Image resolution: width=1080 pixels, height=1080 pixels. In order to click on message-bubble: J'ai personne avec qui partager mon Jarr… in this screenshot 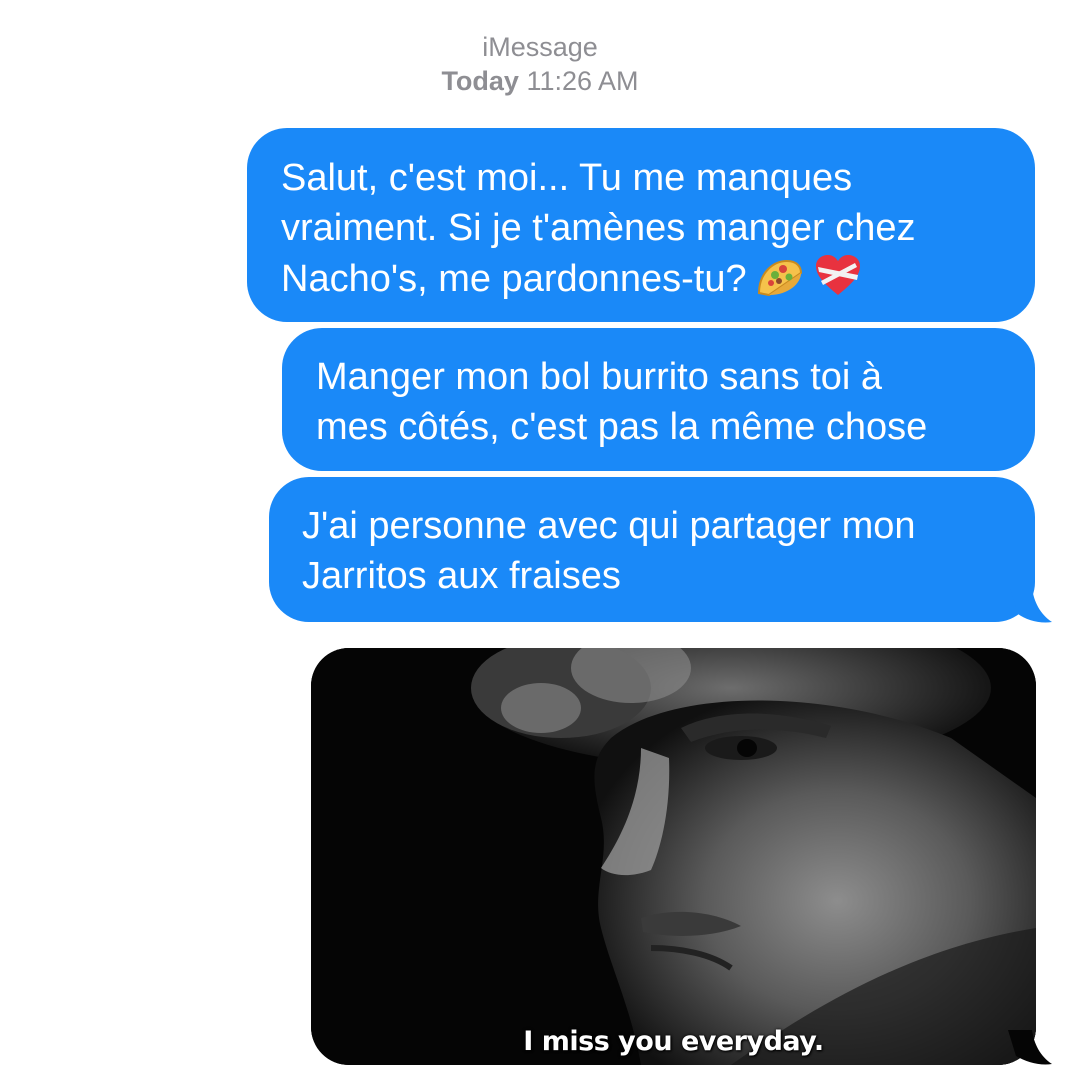, I will do `click(652, 549)`.